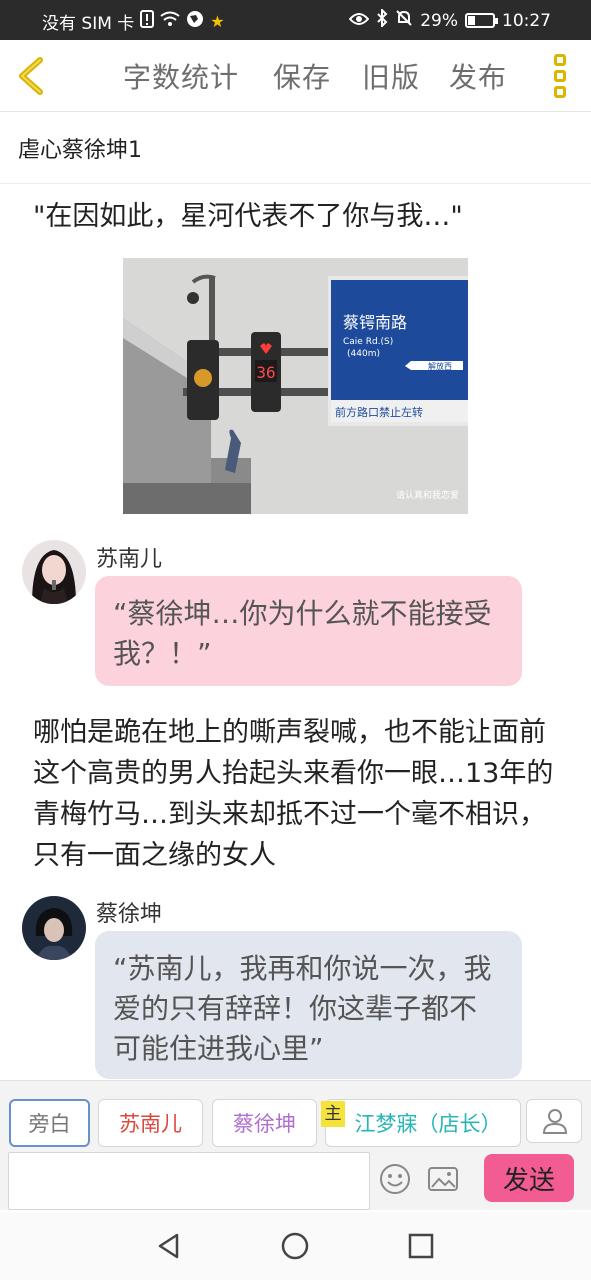 The image size is (591, 1280). Describe the element at coordinates (308, 631) in the screenshot. I see `message-bubble: “蔡徐坤…你为什么就不能接受我？！”` at that location.